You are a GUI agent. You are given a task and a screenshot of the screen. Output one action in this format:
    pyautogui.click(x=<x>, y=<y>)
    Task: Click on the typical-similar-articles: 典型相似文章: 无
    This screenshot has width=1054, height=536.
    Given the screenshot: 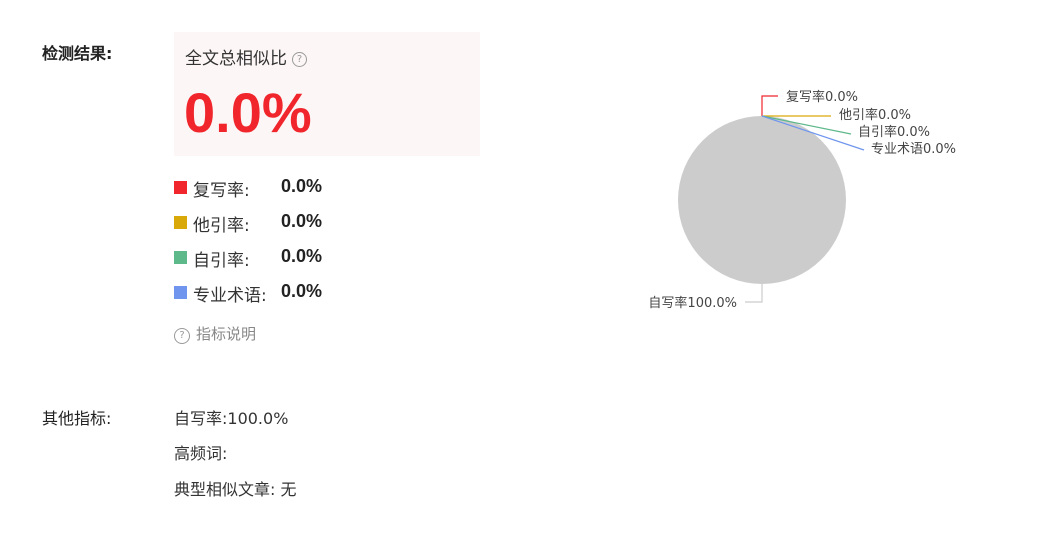 What is the action you would take?
    pyautogui.click(x=235, y=489)
    